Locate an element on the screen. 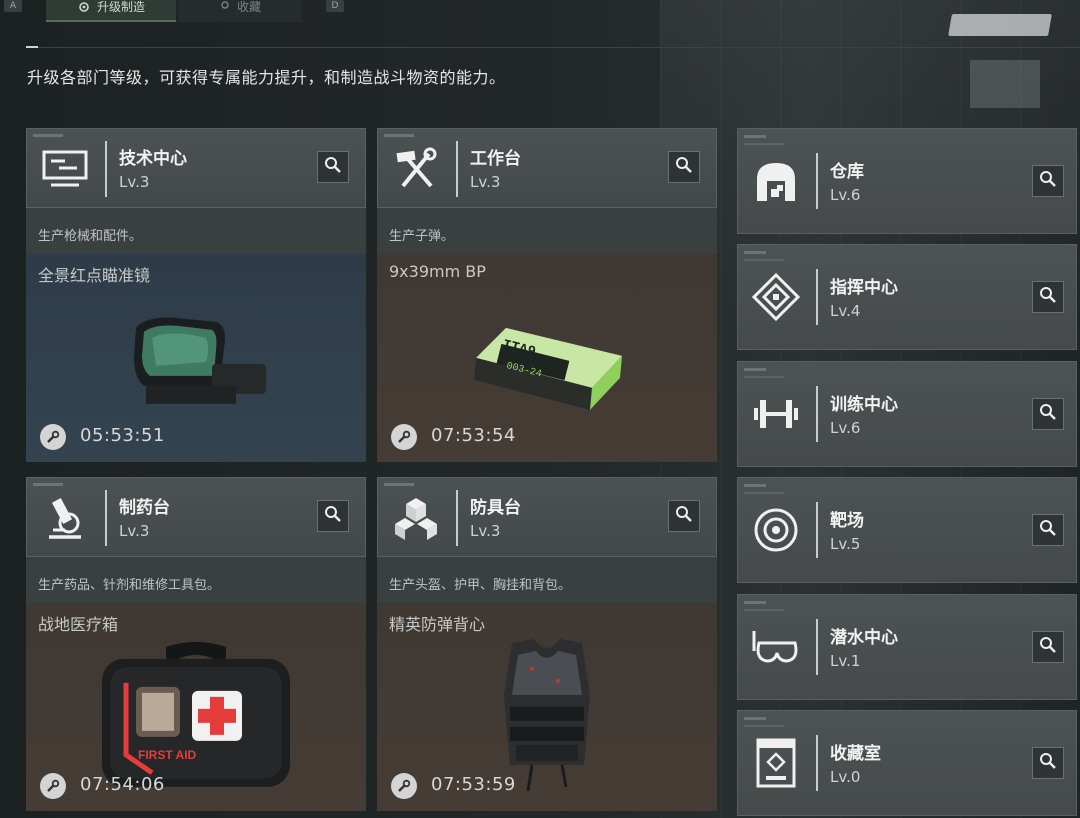 The image size is (1080, 818). dumbbell-icon is located at coordinates (776, 414).